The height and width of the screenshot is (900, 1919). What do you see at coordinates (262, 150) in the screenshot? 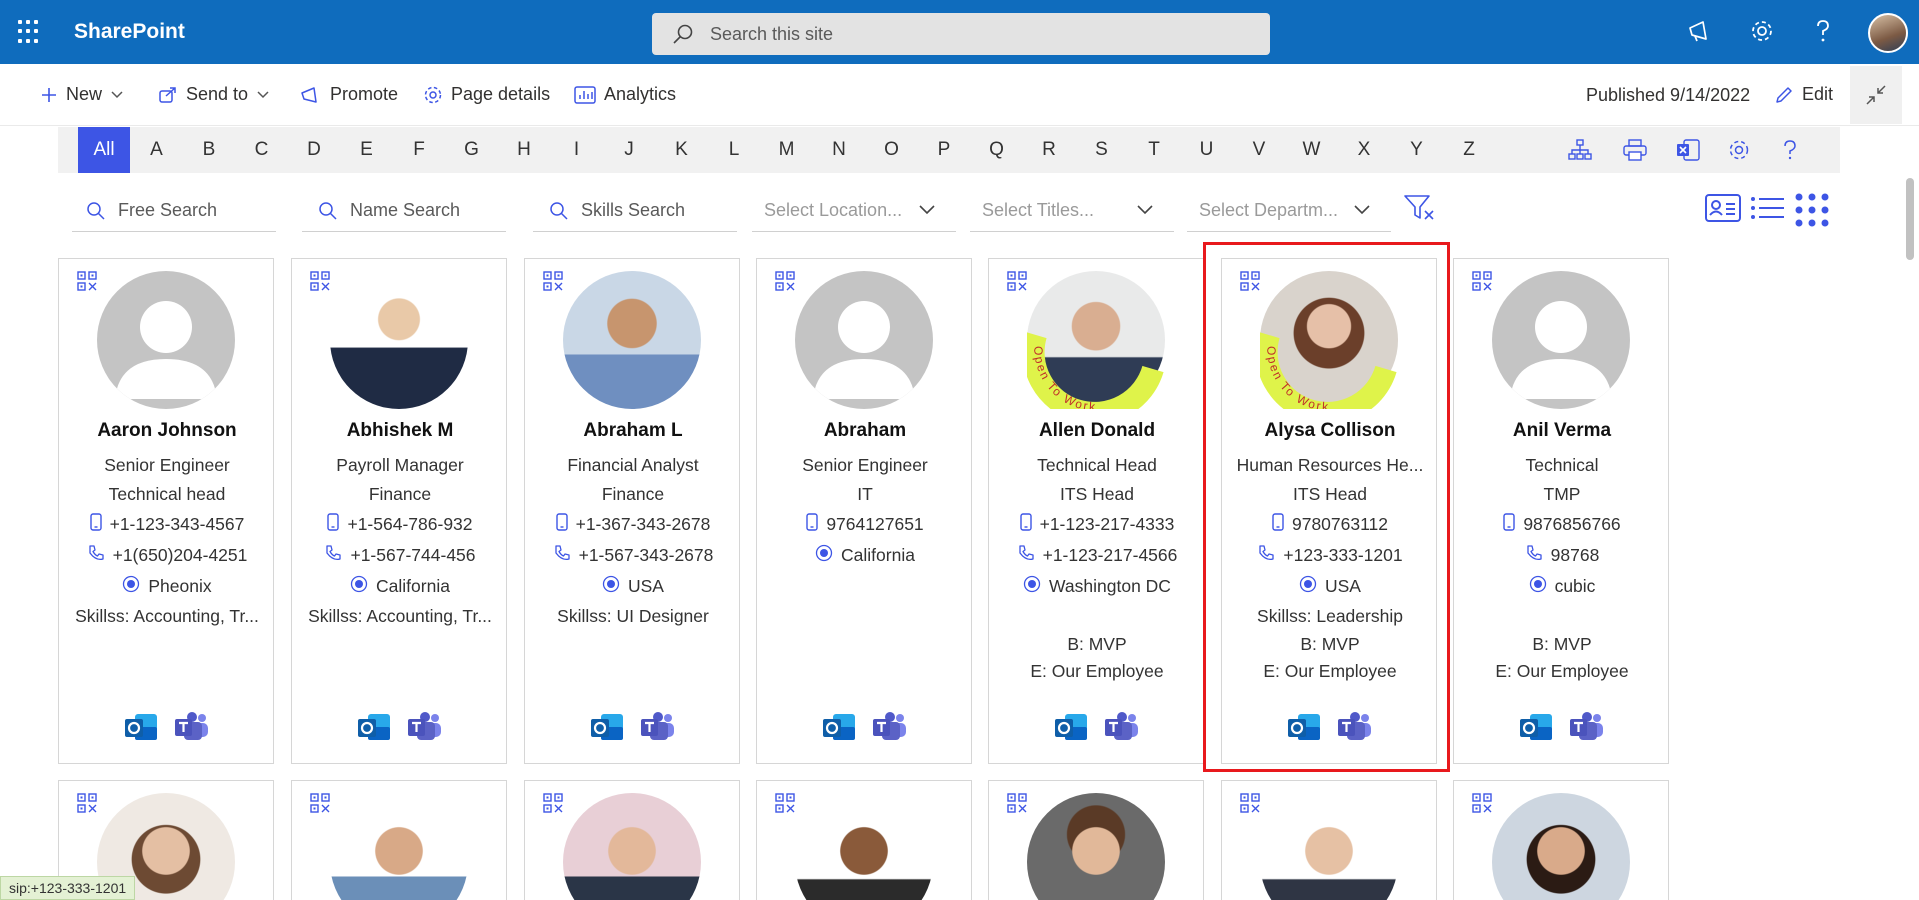
I see `letter-filter-c: C` at bounding box center [262, 150].